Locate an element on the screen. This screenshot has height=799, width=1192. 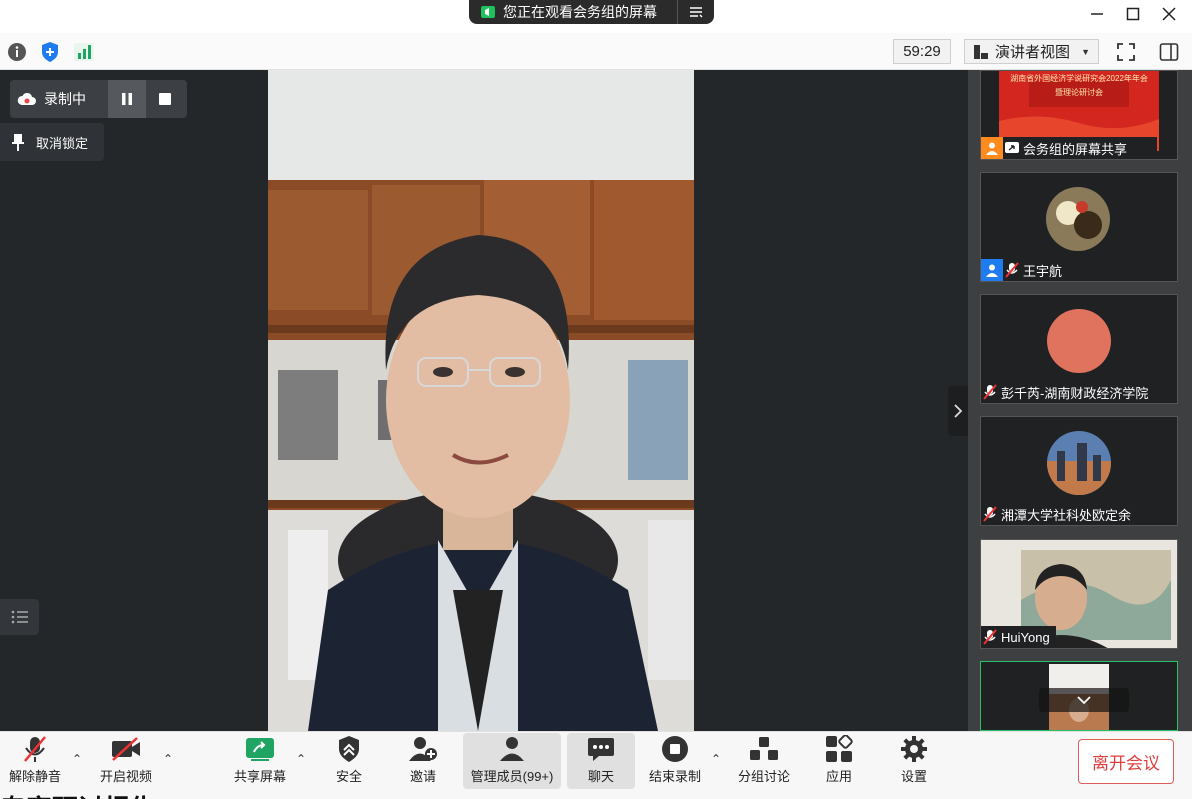
breakout-rooms-label: 分组讨论 is located at coordinates (763, 776).